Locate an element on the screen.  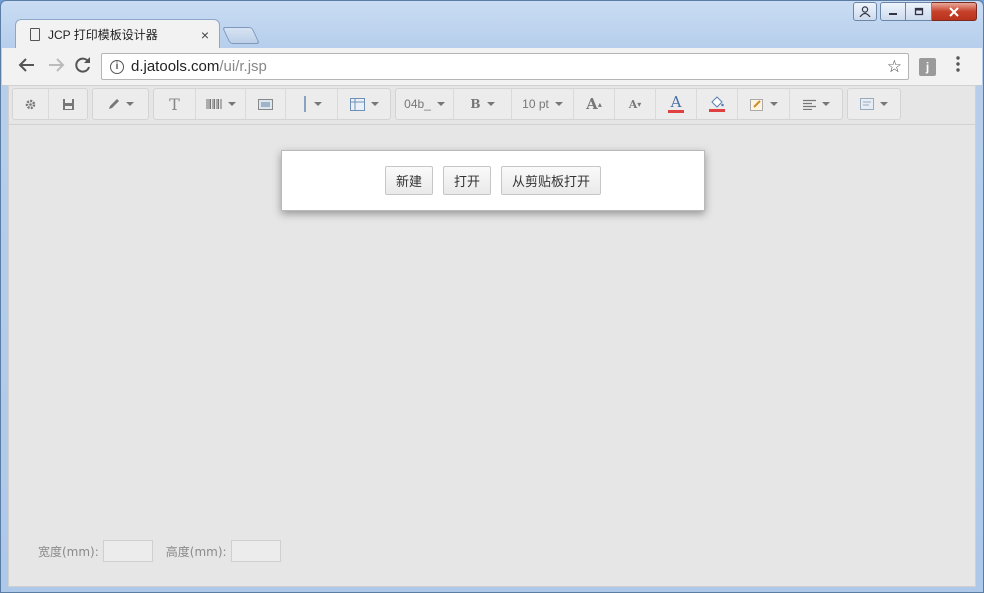
font-color-button: A is located at coordinates (676, 104).